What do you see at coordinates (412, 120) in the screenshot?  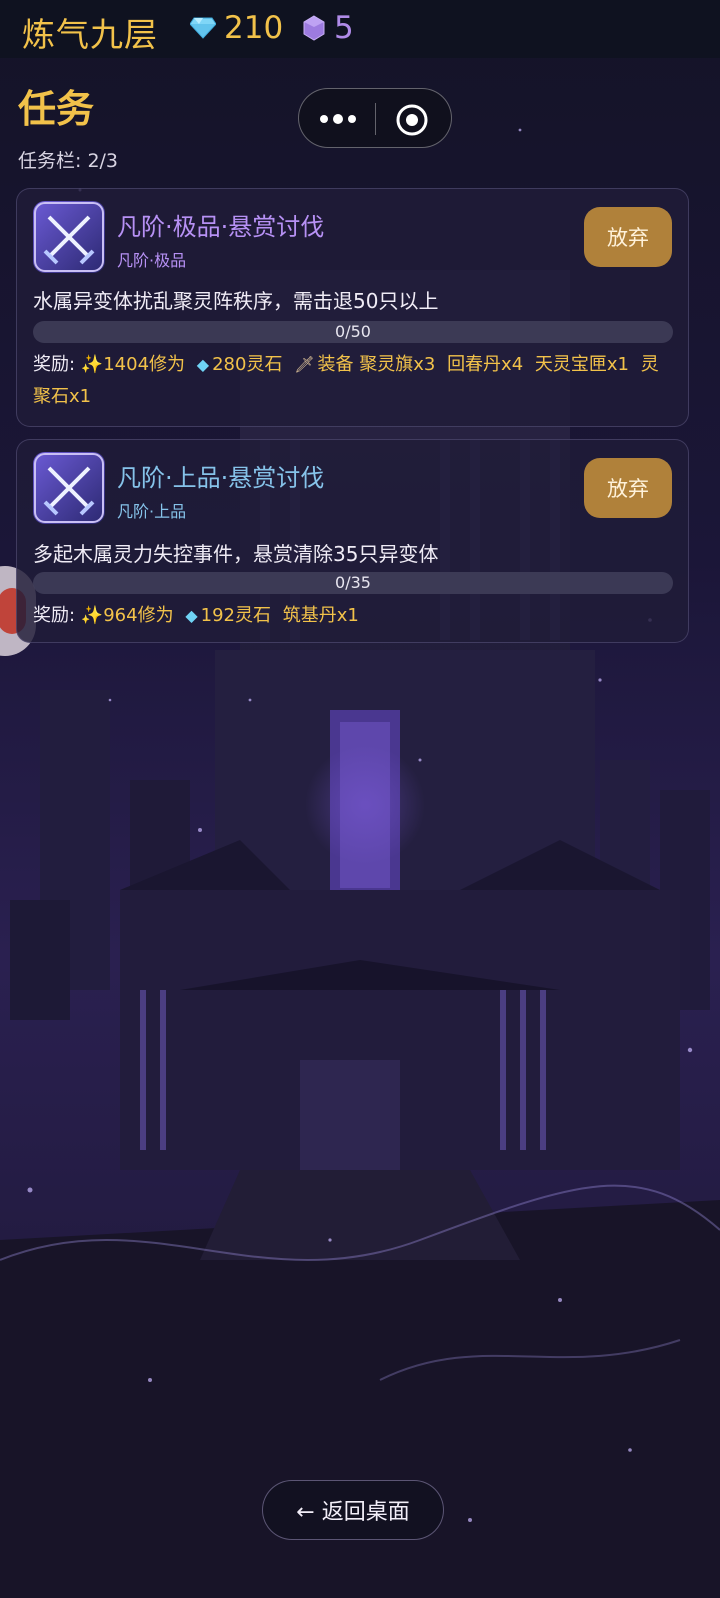 I see `close-miniprogram-icon` at bounding box center [412, 120].